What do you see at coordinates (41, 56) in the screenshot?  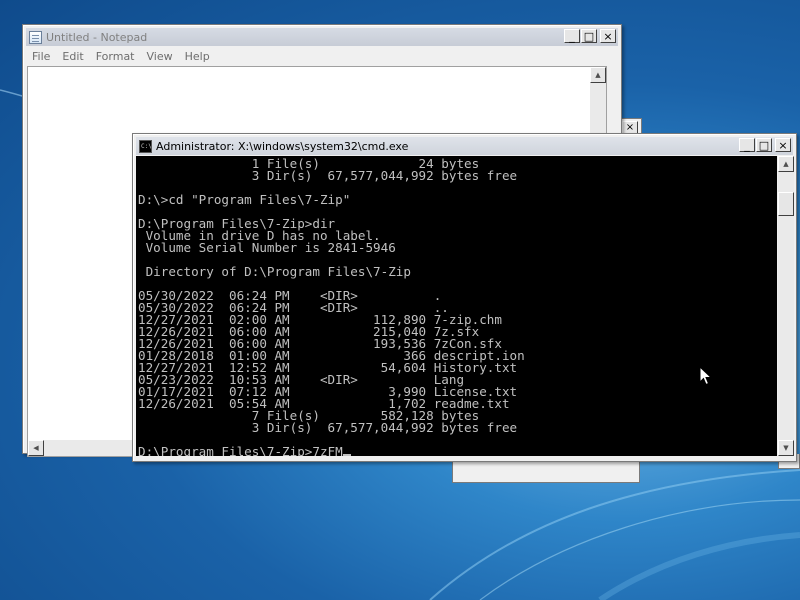 I see `menu-file: File` at bounding box center [41, 56].